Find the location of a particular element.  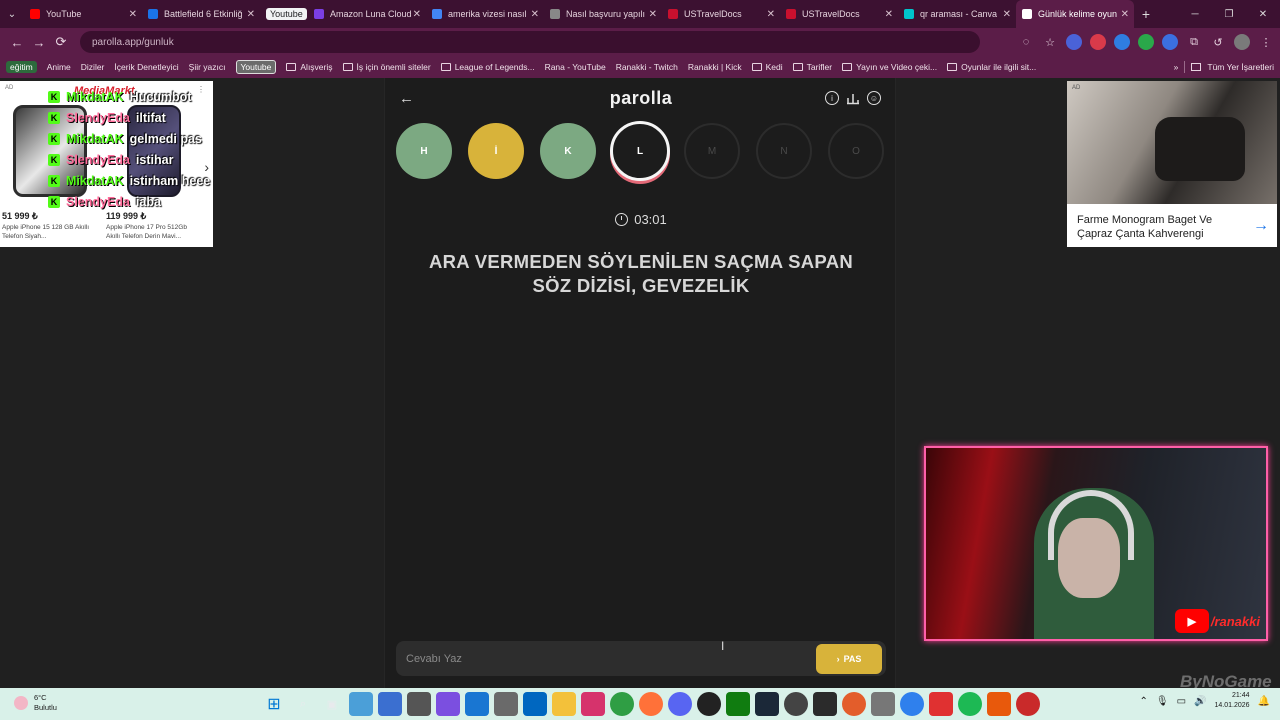

address-bar: parolla.app/gunluk is located at coordinates (530, 42).